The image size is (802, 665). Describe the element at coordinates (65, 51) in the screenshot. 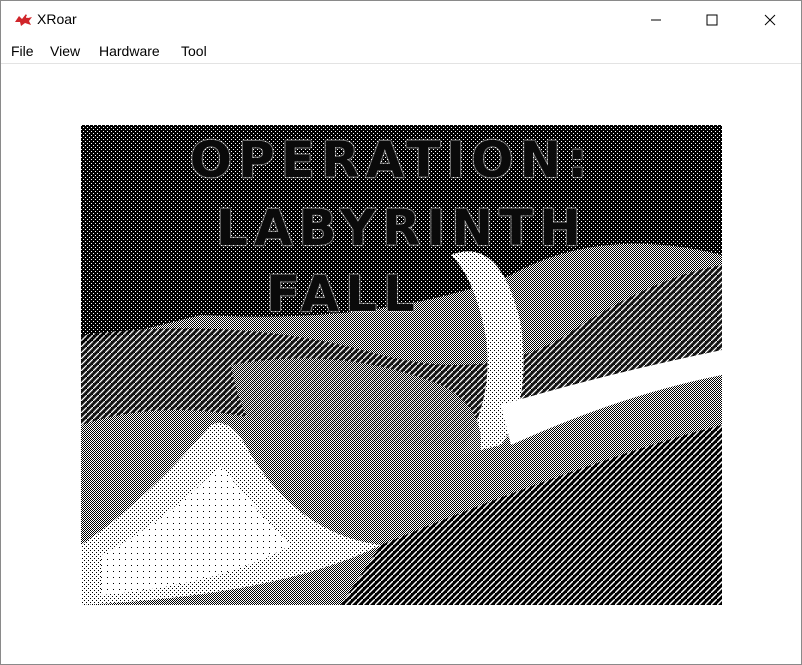

I see `menu-view: View` at that location.